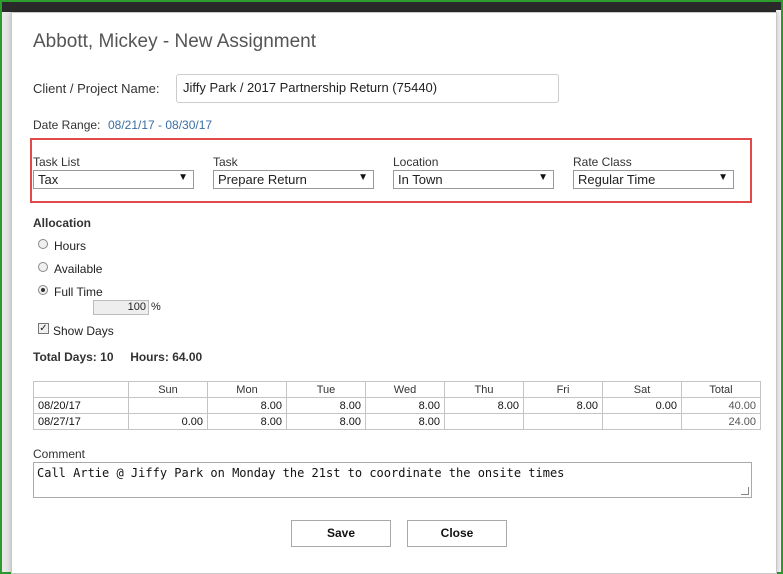  I want to click on percent-input: 100, so click(121, 307).